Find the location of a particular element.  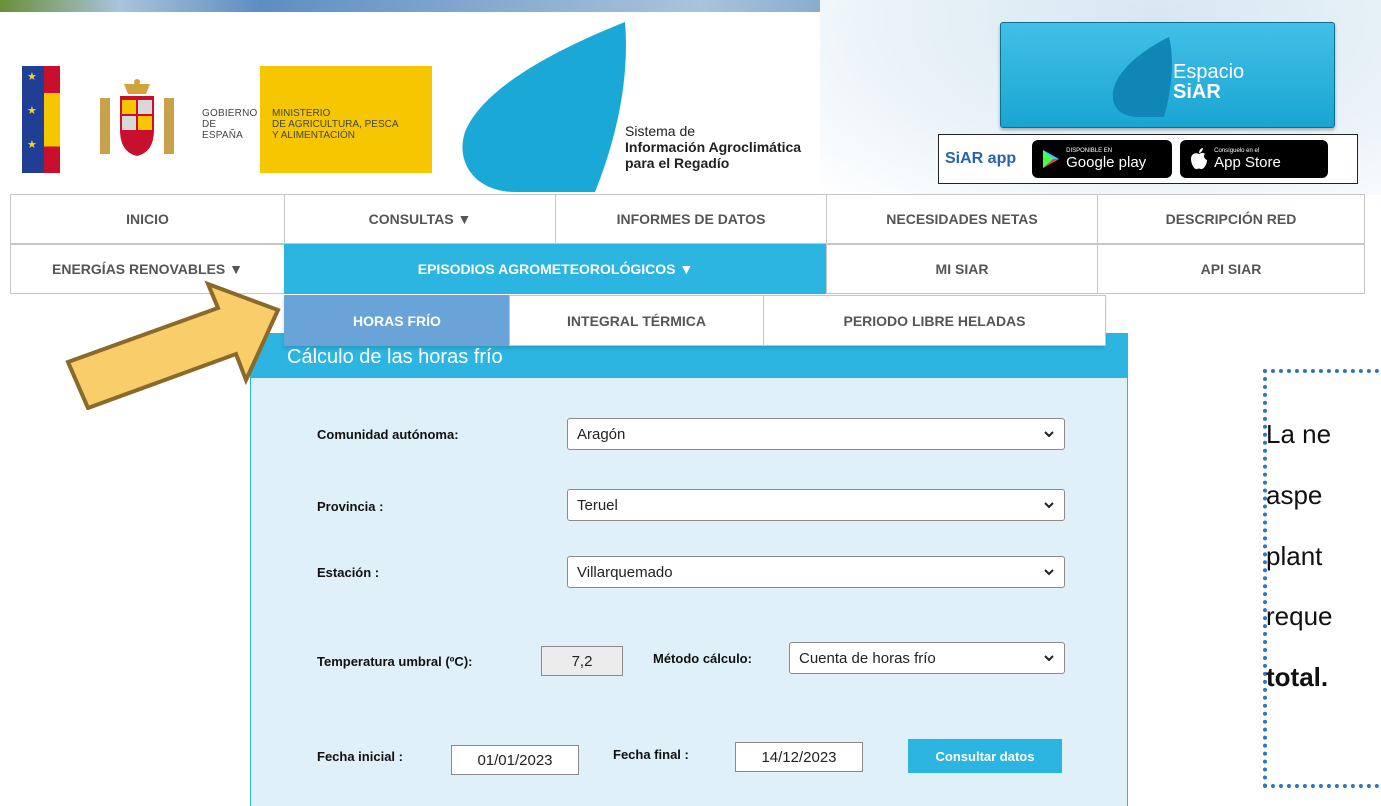

siar-tagline-line1: Sistema de is located at coordinates (660, 131).